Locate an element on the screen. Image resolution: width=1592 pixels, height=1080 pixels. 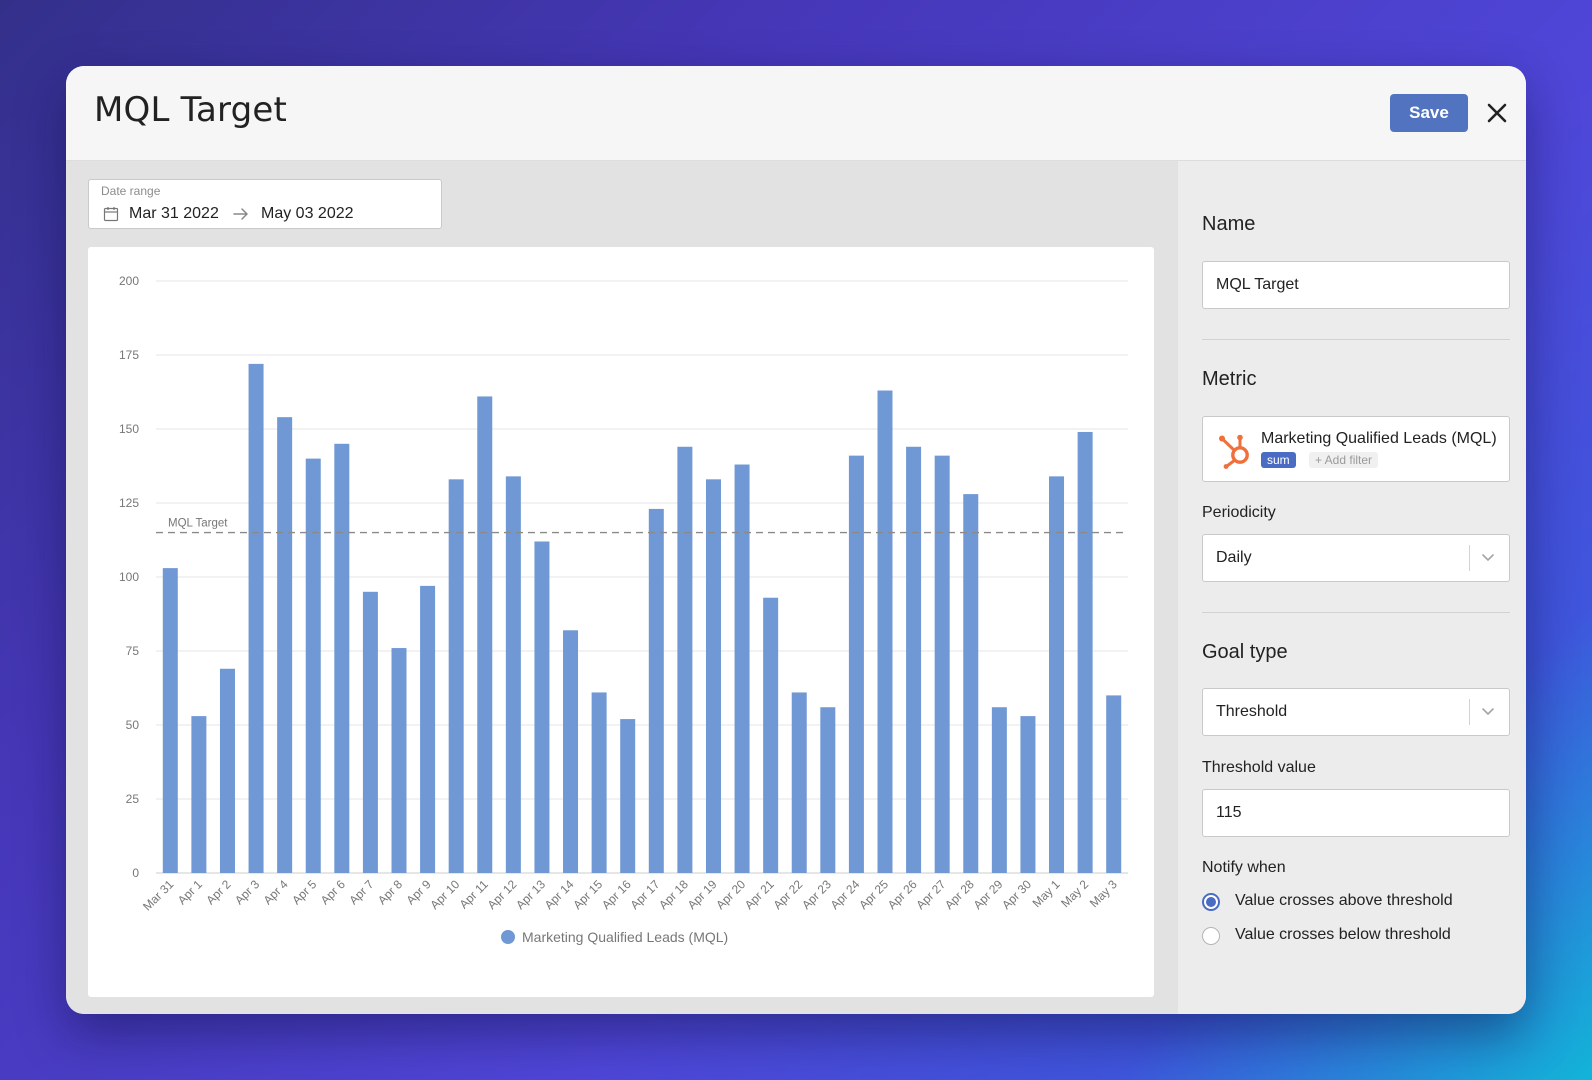
x-tick-label: Apr 11 is located at coordinates (474, 894).